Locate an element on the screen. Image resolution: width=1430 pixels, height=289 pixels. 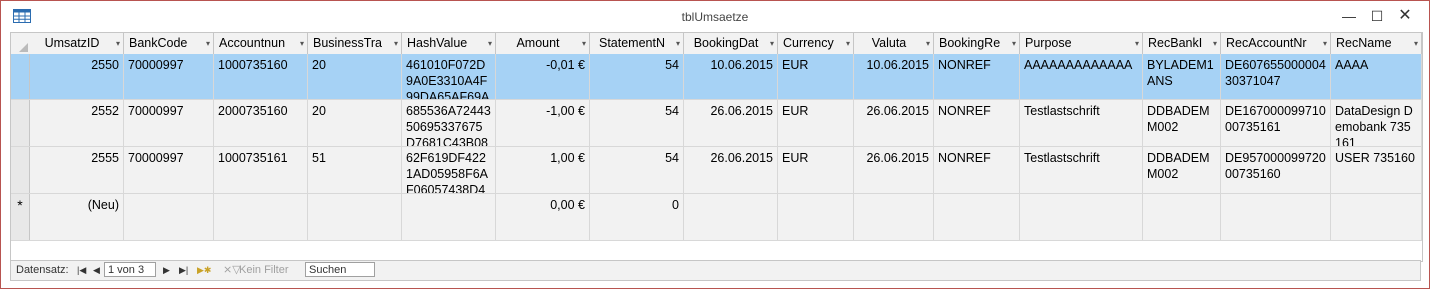
cell-recname: USER 735160 is located at coordinates (1376, 170).